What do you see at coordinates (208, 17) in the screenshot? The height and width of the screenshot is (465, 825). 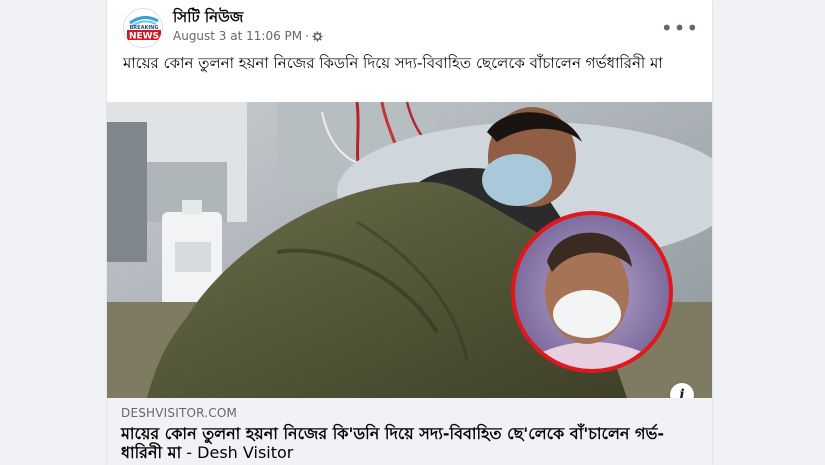 I see `page-name-link: সিটি নিউজ` at bounding box center [208, 17].